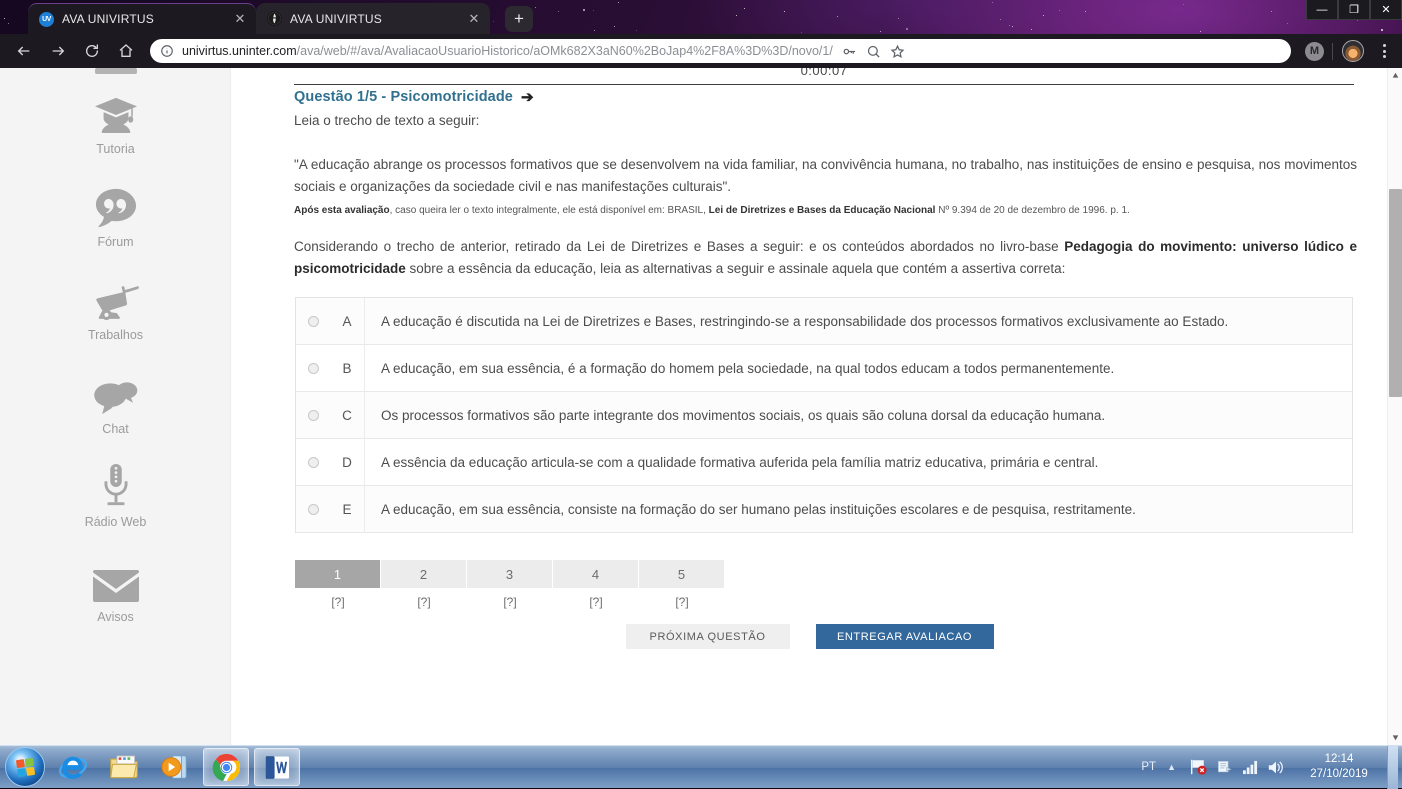 The image size is (1402, 789). Describe the element at coordinates (92, 51) in the screenshot. I see `reload-icon` at that location.